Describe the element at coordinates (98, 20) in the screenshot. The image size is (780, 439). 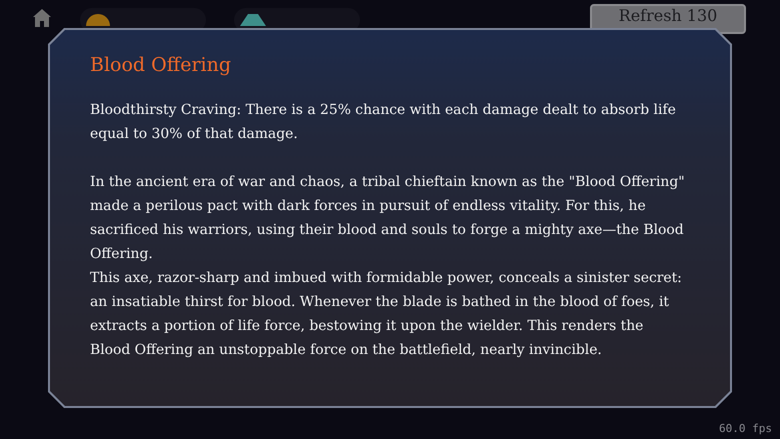
I see `coin-icon` at that location.